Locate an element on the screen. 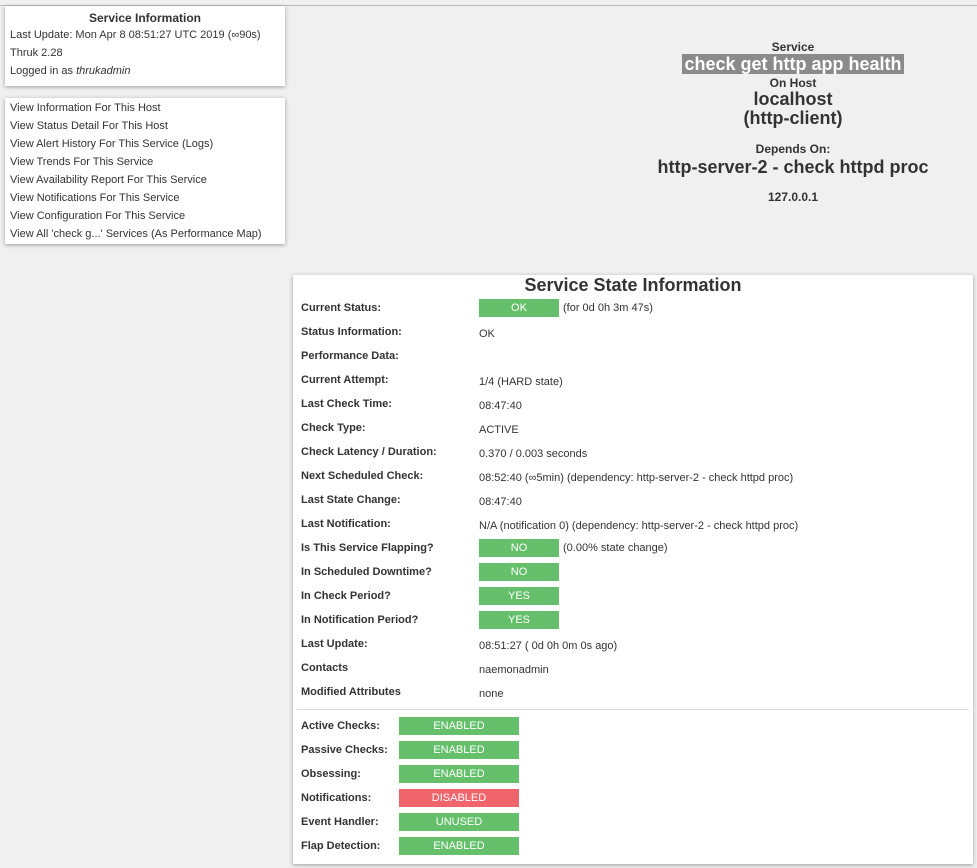 This screenshot has height=868, width=977. check-row-label: Passive Checks: is located at coordinates (344, 750).